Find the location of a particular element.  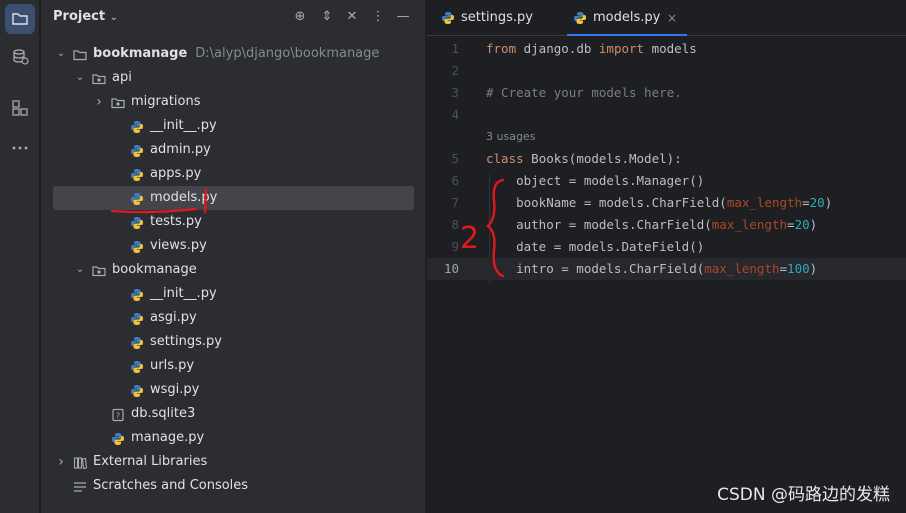

tree-item-label: Scratches and Consoles is located at coordinates (171, 485).